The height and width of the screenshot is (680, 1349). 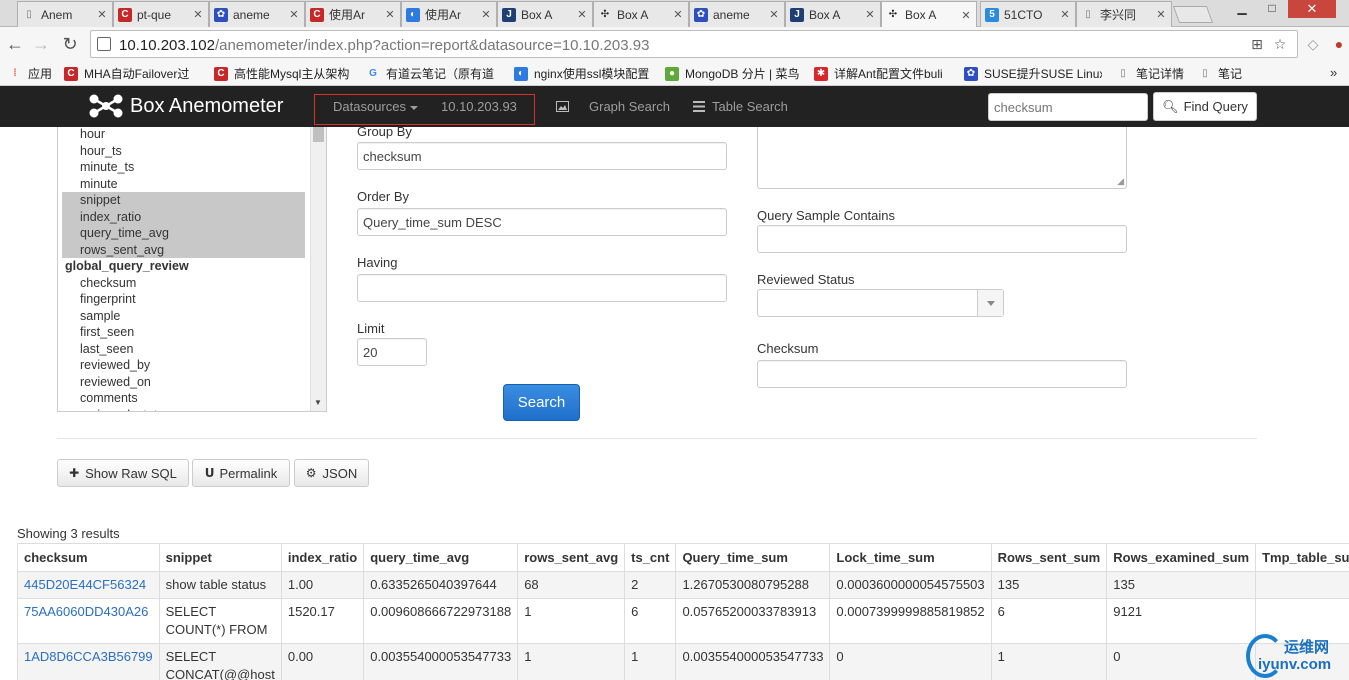 I want to click on browser-tab: ▯ 李兴同 ✕, so click(x=1124, y=14).